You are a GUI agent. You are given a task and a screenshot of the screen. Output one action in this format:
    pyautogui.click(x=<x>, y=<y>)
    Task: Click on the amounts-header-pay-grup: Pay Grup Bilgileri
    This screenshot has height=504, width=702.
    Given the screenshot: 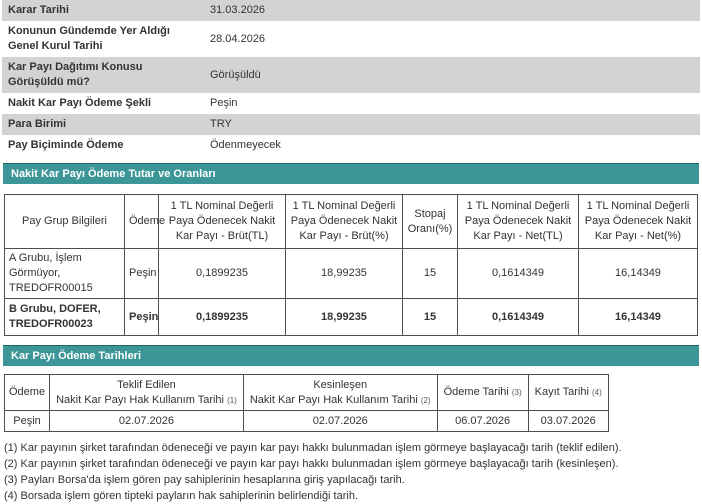 What is the action you would take?
    pyautogui.click(x=64, y=221)
    